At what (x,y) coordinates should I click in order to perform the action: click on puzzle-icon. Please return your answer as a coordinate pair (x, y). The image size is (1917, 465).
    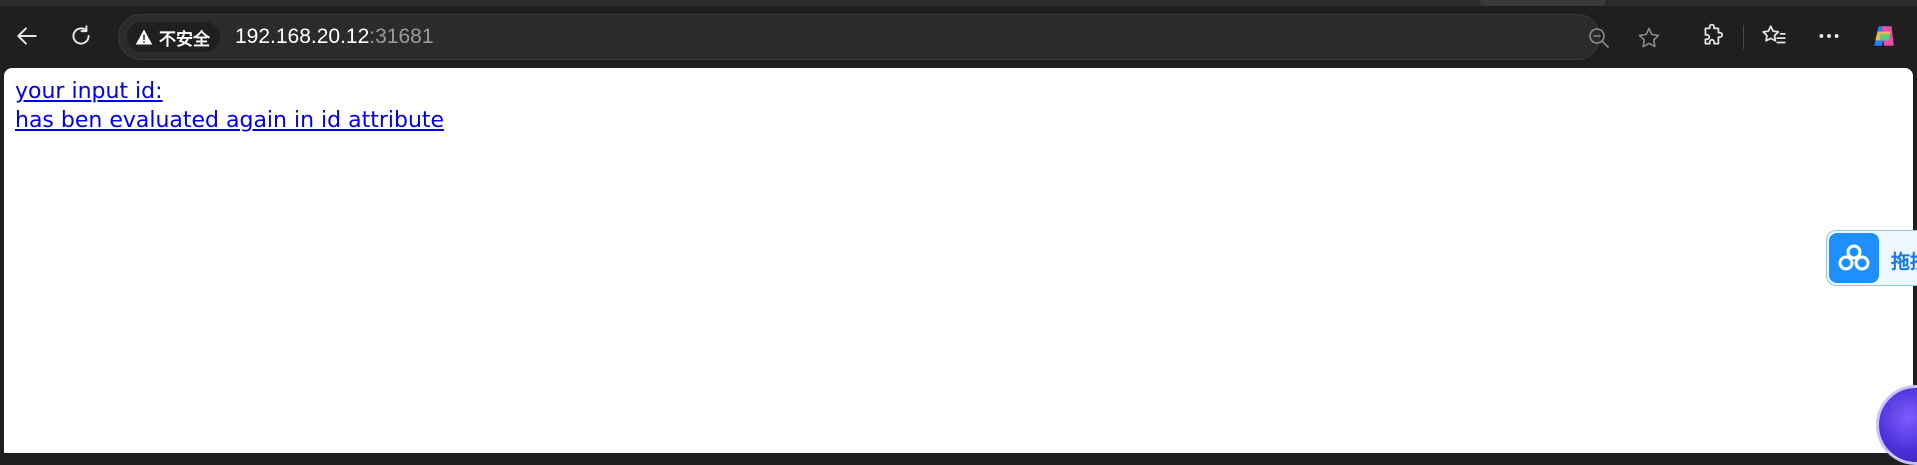
    Looking at the image, I should click on (1714, 34).